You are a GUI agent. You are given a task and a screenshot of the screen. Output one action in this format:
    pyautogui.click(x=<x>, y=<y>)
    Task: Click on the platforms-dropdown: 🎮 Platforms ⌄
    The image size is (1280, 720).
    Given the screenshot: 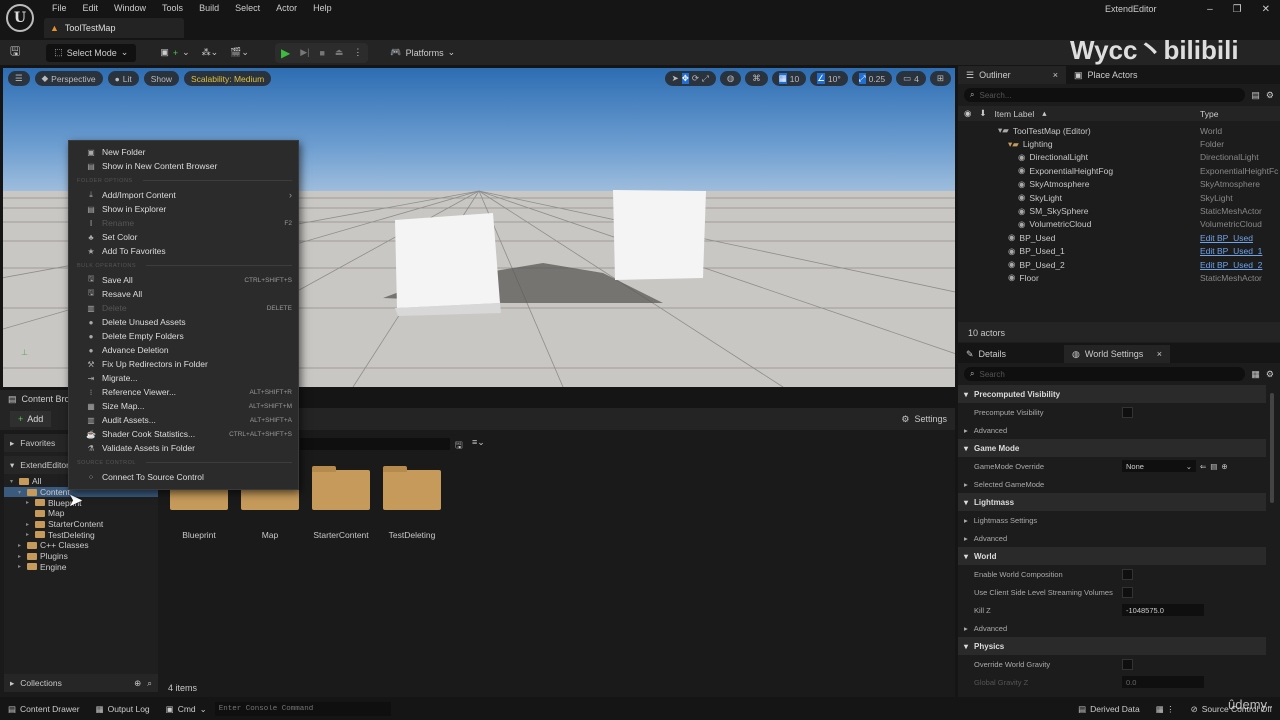 What is the action you would take?
    pyautogui.click(x=422, y=52)
    